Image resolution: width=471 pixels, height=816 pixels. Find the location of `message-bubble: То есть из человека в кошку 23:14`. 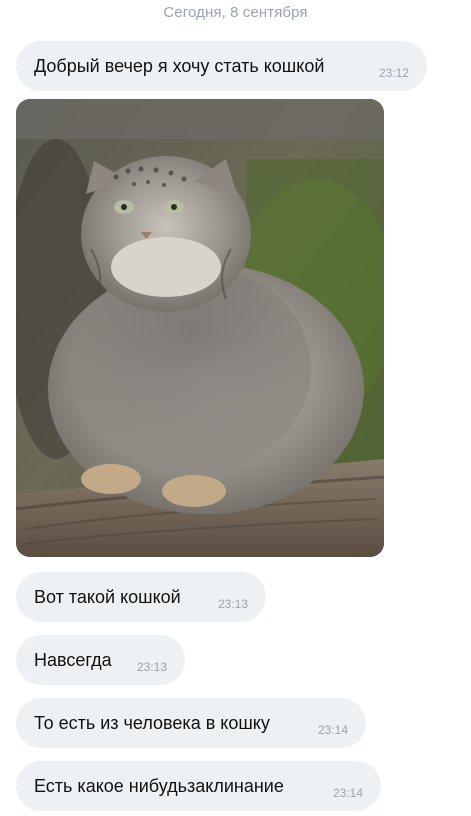

message-bubble: То есть из человека в кошку 23:14 is located at coordinates (191, 723).